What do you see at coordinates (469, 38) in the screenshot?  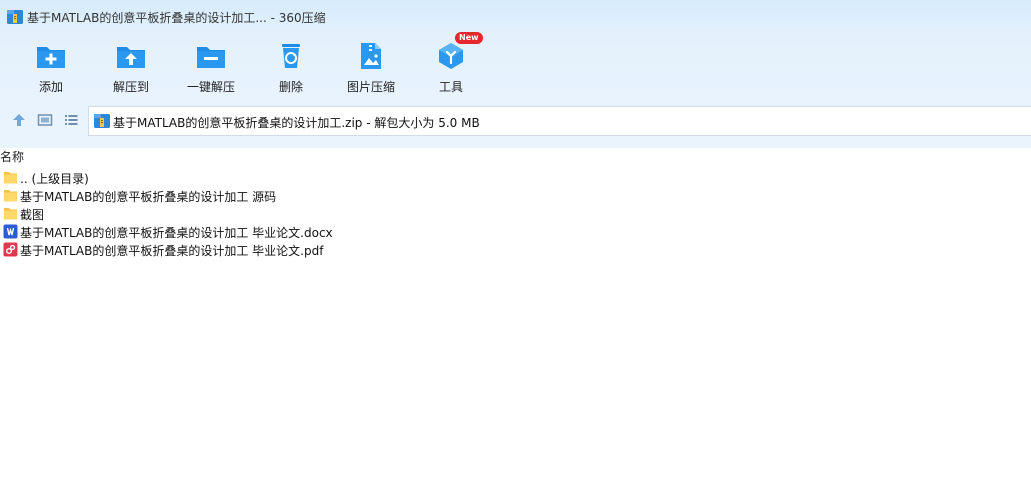 I see `new-badge: New` at bounding box center [469, 38].